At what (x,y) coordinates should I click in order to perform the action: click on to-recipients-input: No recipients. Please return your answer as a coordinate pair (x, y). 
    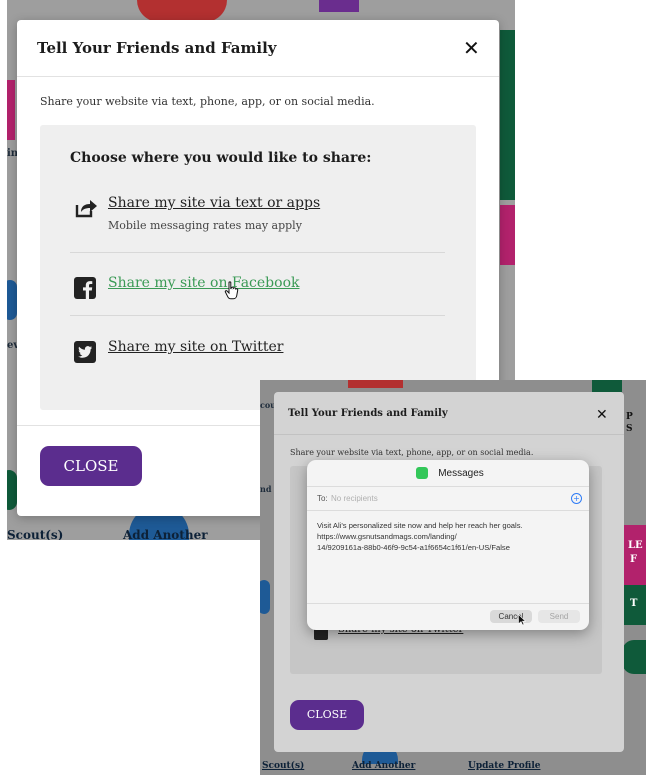
    Looking at the image, I should click on (354, 498).